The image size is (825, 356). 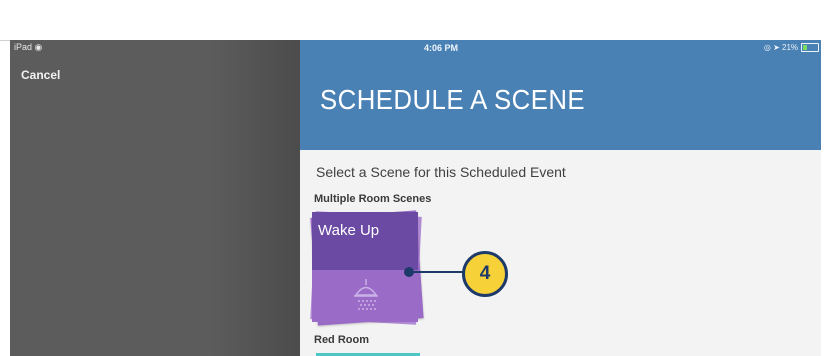 What do you see at coordinates (437, 272) in the screenshot?
I see `callout-leader-line` at bounding box center [437, 272].